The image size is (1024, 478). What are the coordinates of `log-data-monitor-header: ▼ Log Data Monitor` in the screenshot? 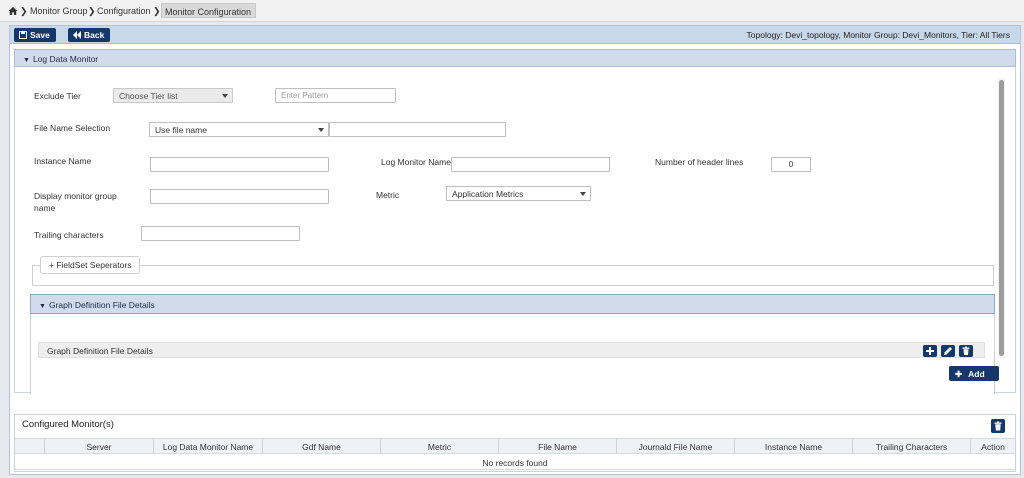 It's located at (515, 58).